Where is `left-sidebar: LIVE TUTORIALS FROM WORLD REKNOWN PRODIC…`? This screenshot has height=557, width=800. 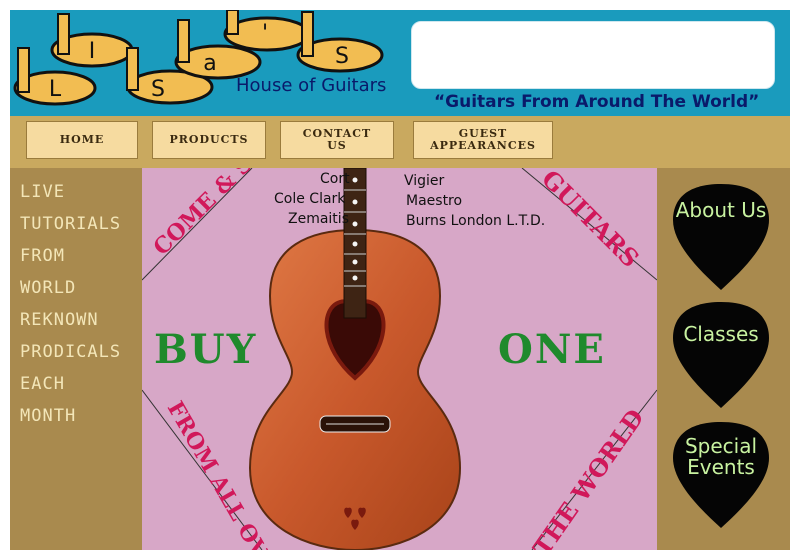
left-sidebar: LIVE TUTORIALS FROM WORLD REKNOWN PRODIC… is located at coordinates (76, 359).